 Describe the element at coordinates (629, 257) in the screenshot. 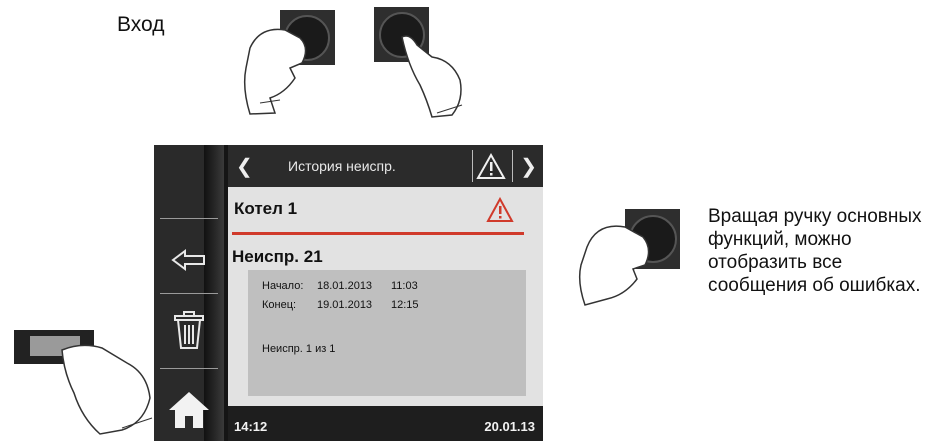

I see `hand-turning-knob-right-icon` at that location.